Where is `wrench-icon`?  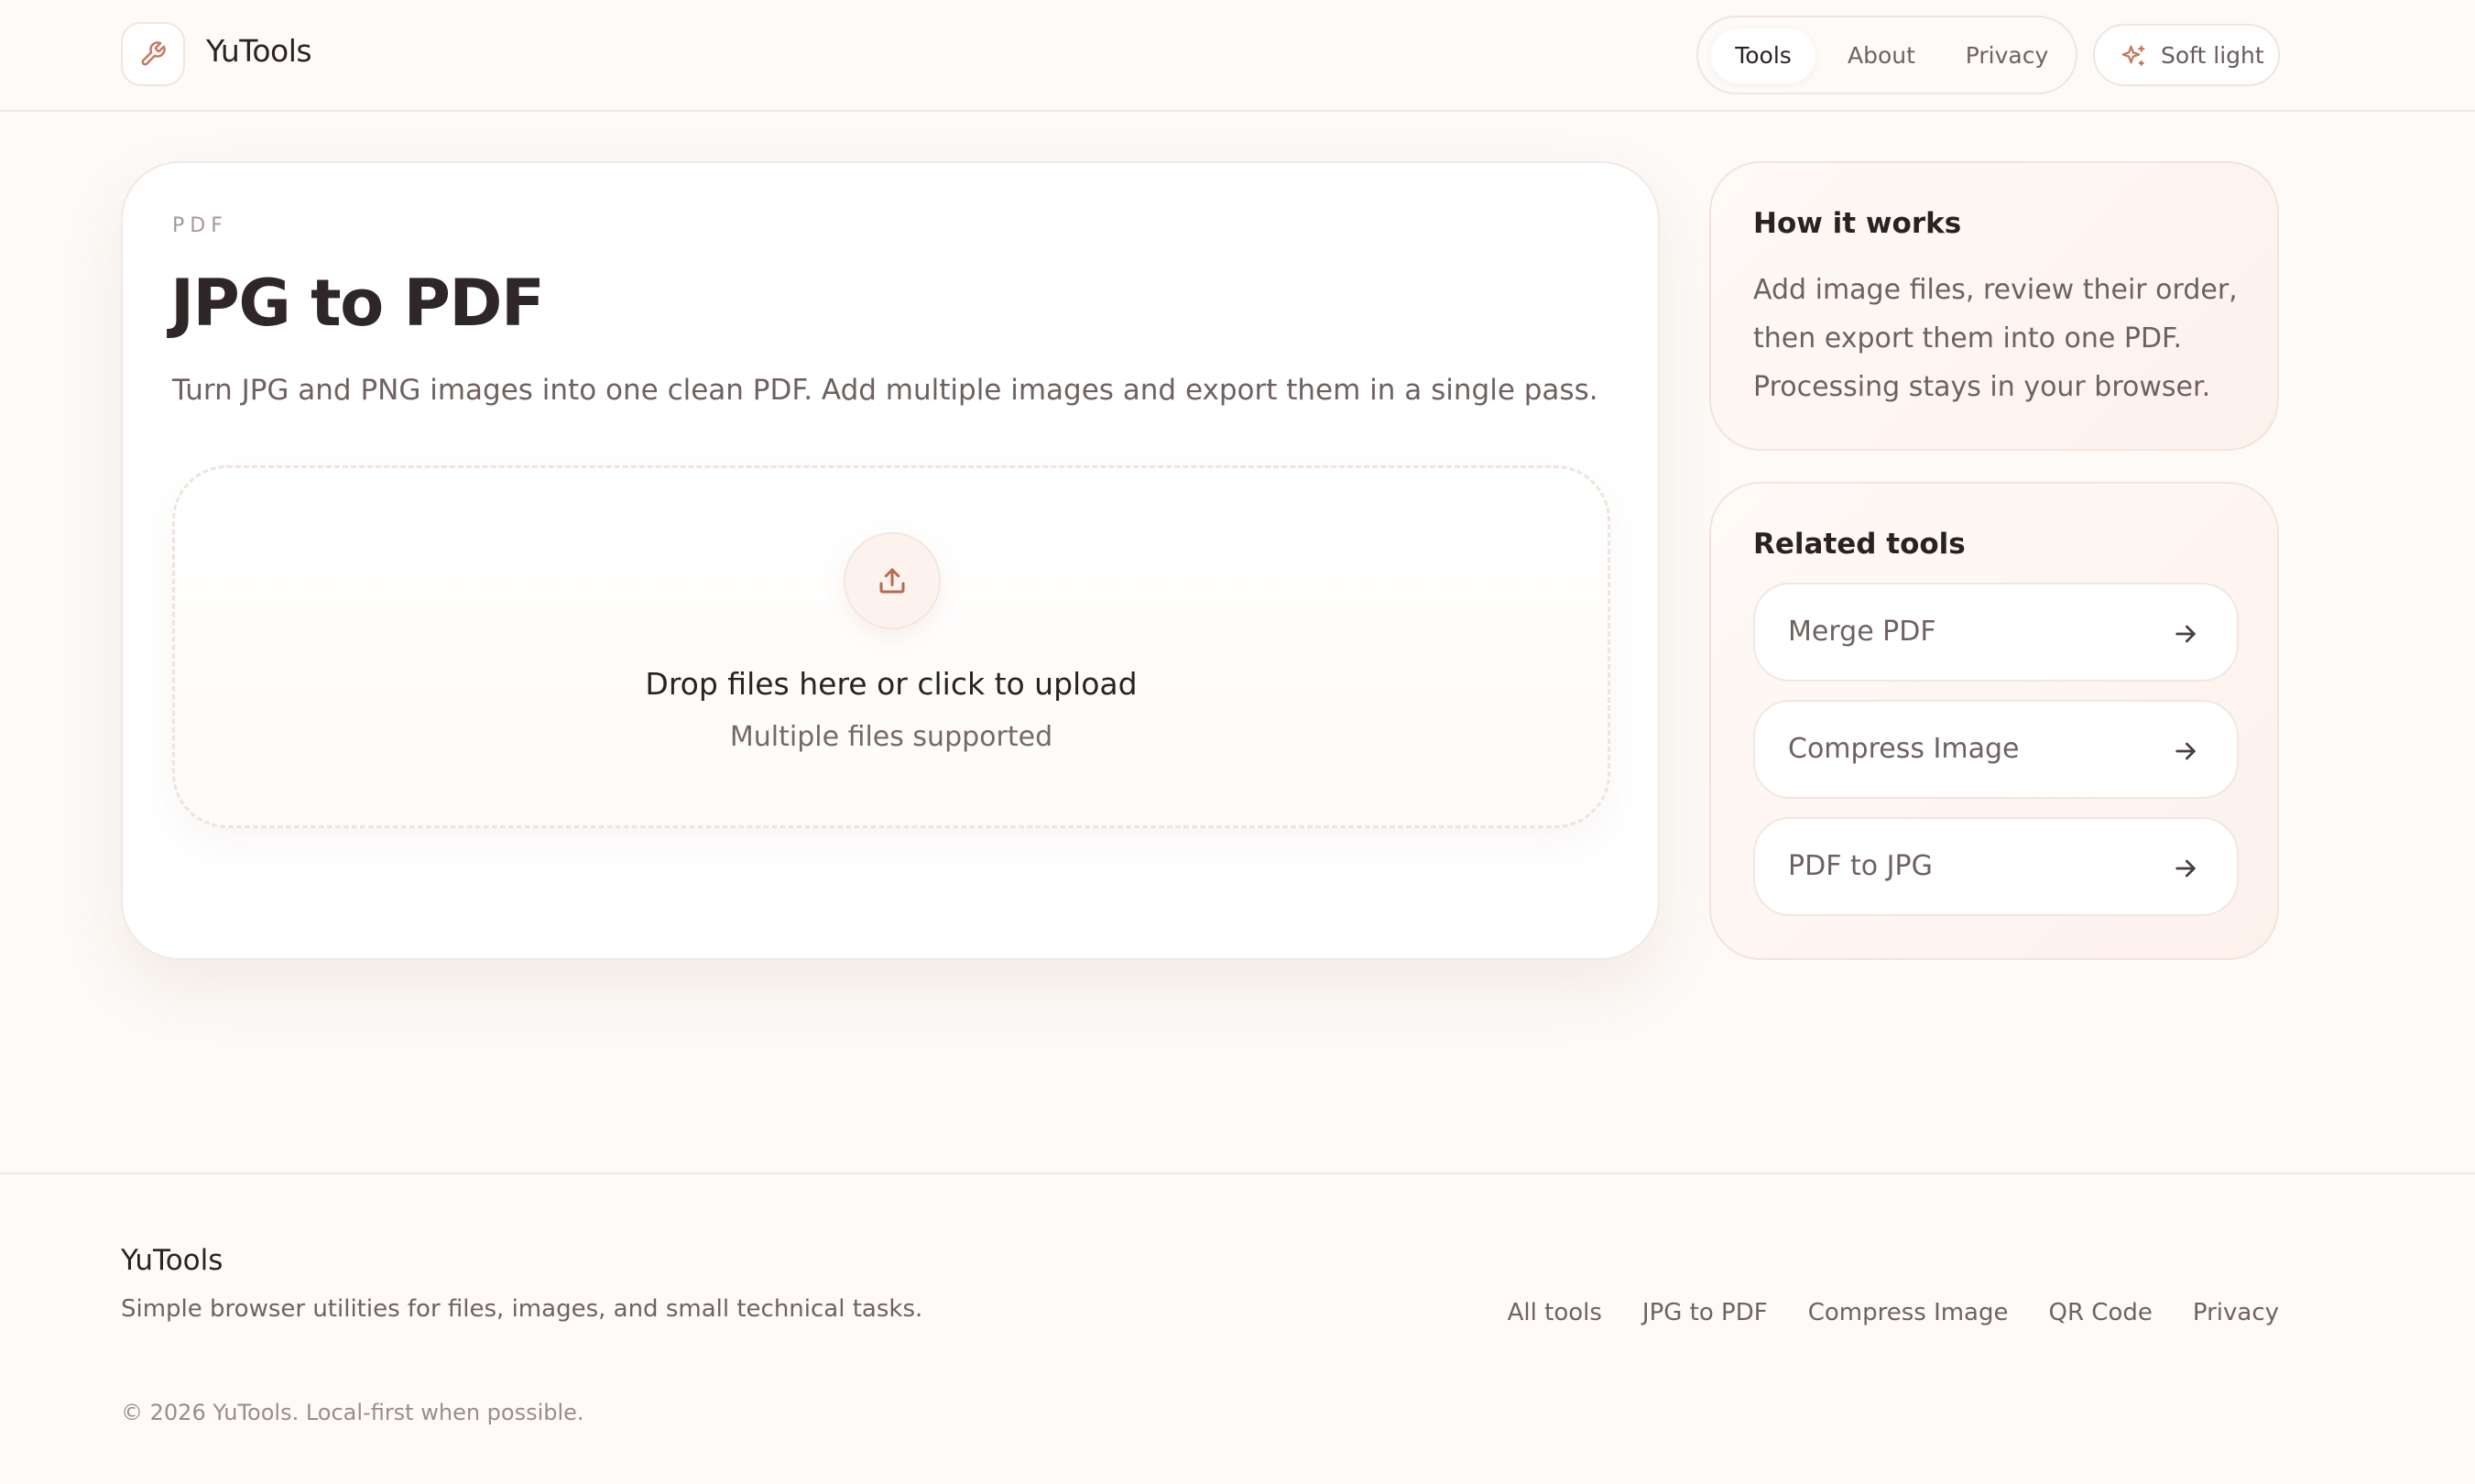
wrench-icon is located at coordinates (153, 53).